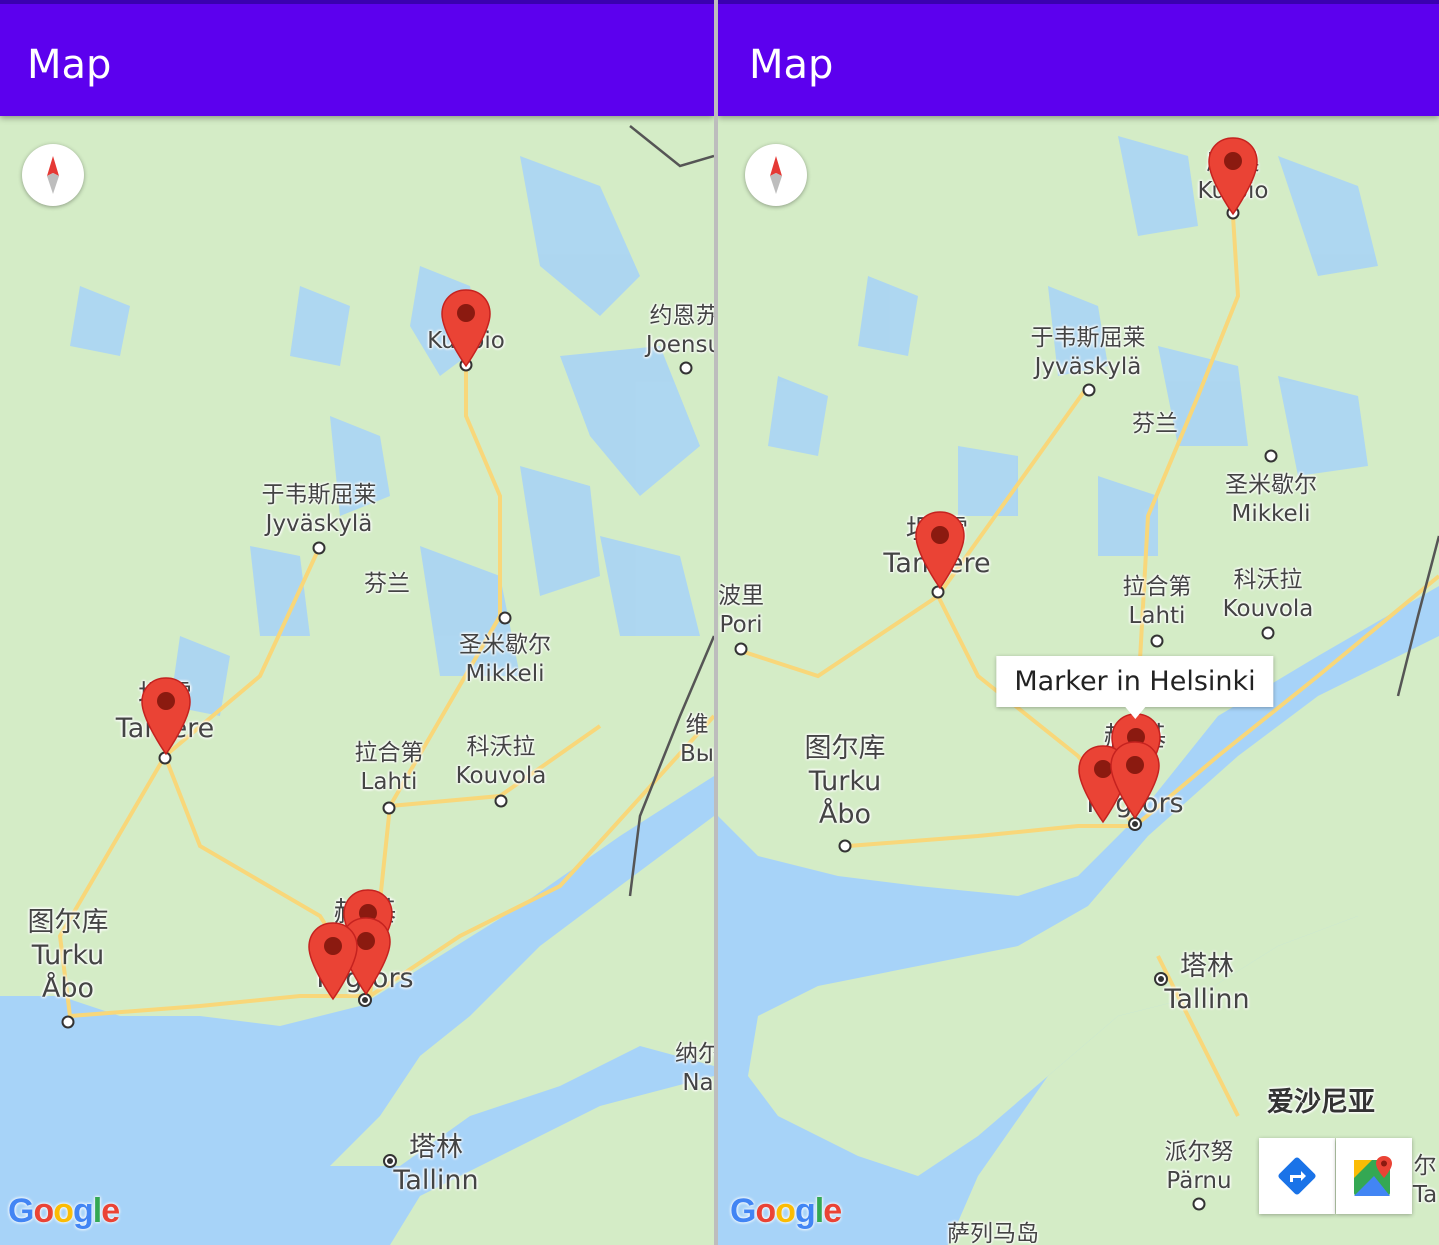 Image resolution: width=1439 pixels, height=1245 pixels. I want to click on city-label-joensuu: 约恩苏Joensu, so click(679, 330).